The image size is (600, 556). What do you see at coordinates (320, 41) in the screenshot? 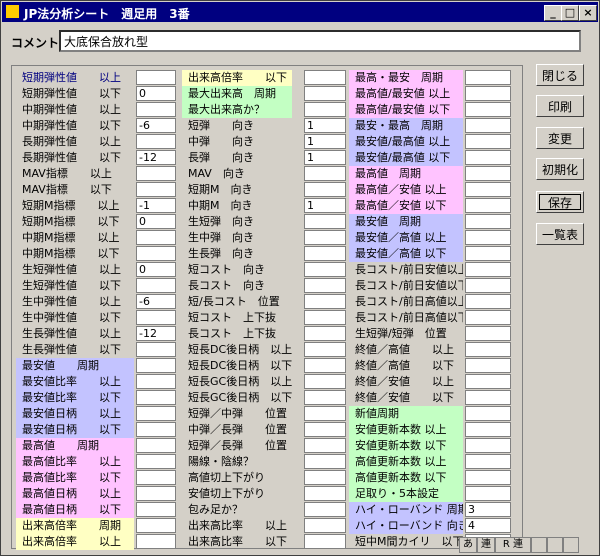
I see `comment-input: 大底保合放れ型` at bounding box center [320, 41].